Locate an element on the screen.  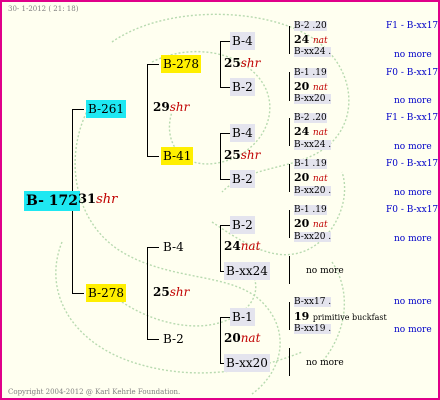
dam-queen-box: B-261 is located at coordinates (106, 109).